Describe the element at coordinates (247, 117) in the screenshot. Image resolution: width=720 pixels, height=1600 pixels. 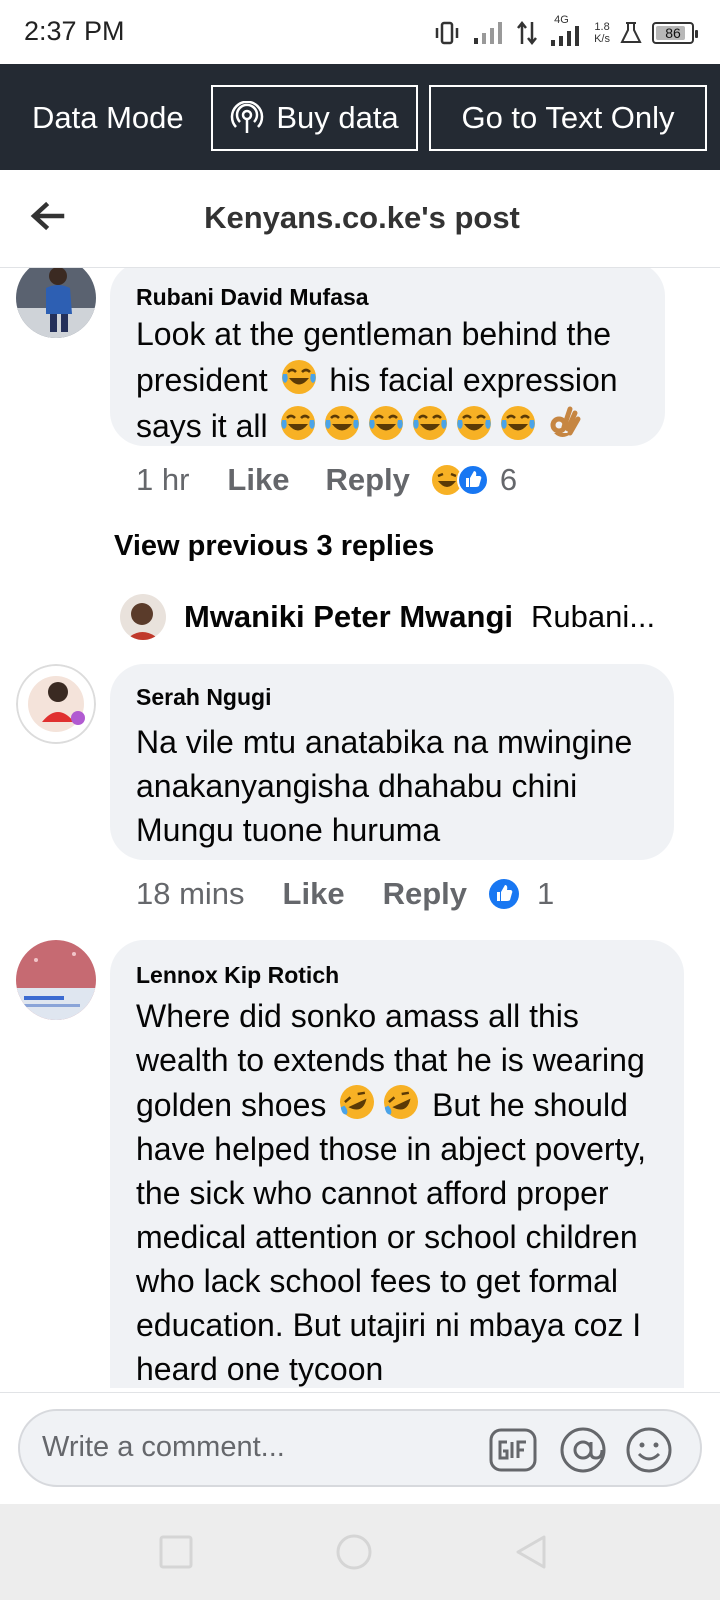
I see `radio-tower-icon` at that location.